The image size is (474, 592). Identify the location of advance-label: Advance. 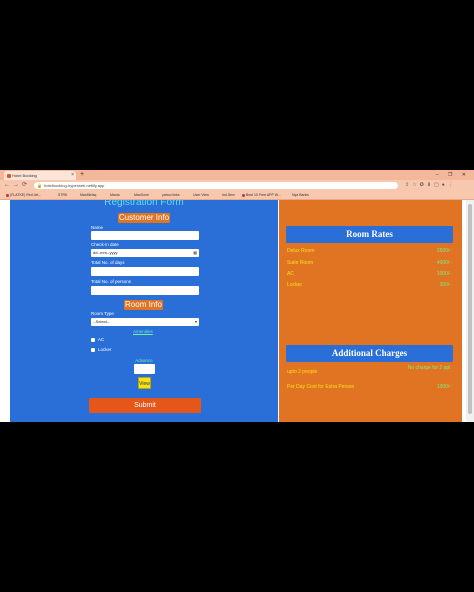
(144, 360).